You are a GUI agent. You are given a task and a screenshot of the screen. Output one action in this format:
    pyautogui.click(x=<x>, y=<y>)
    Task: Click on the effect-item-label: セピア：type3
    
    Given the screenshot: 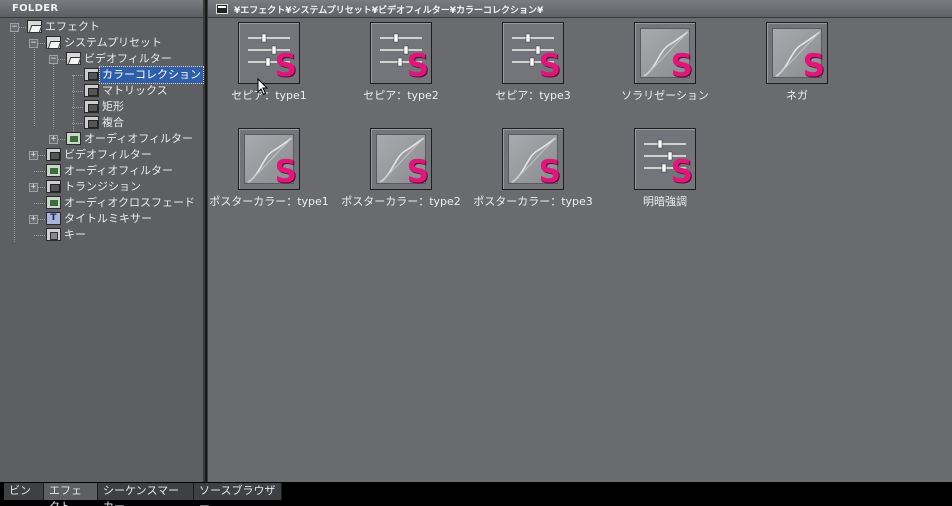 What is the action you would take?
    pyautogui.click(x=533, y=95)
    